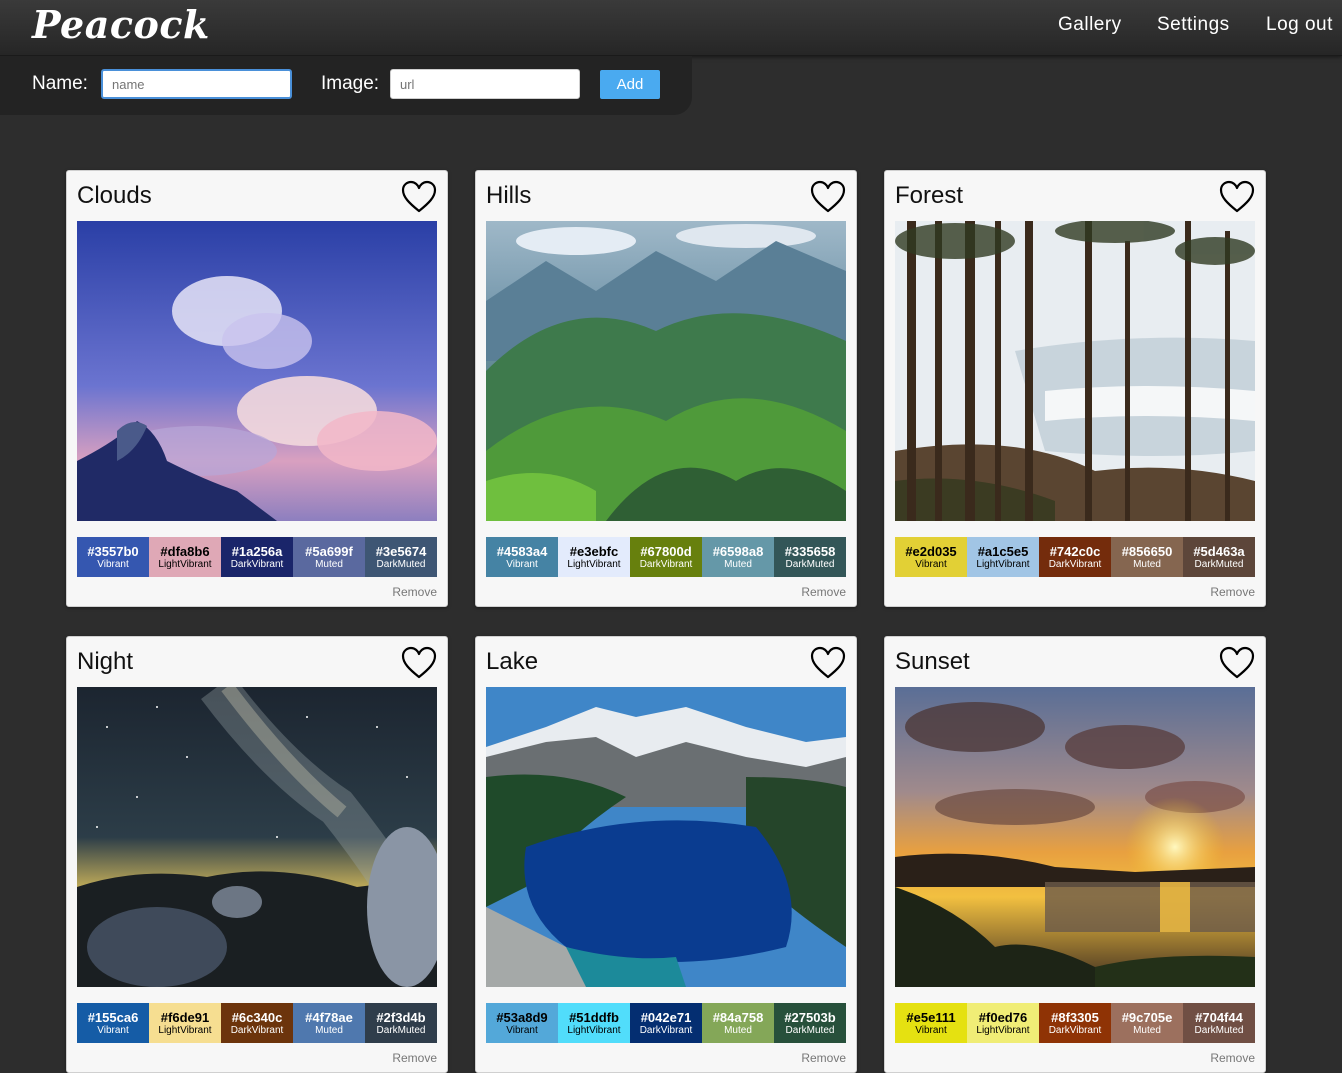 Image resolution: width=1342 pixels, height=1073 pixels. I want to click on swatch-hex: #2f3d4b, so click(401, 1017).